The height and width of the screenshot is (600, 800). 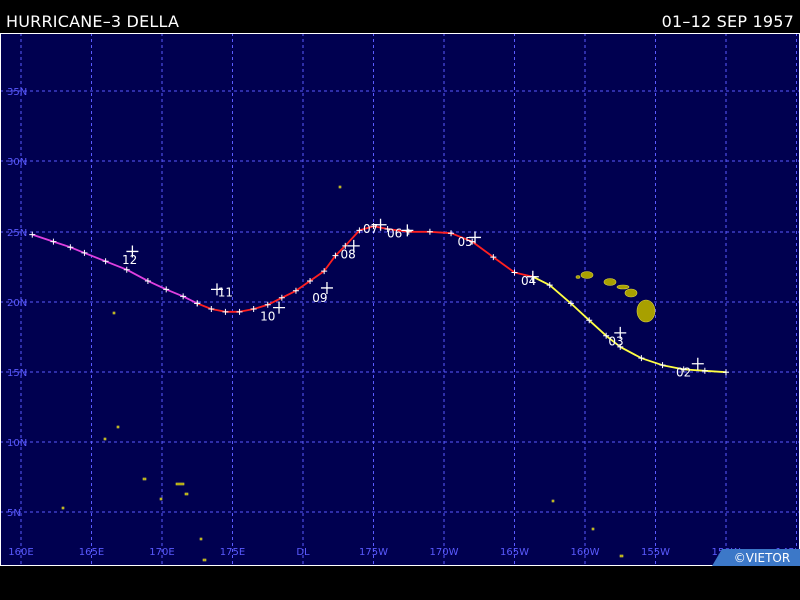 What do you see at coordinates (17, 92) in the screenshot?
I see `latitude-label: 35N` at bounding box center [17, 92].